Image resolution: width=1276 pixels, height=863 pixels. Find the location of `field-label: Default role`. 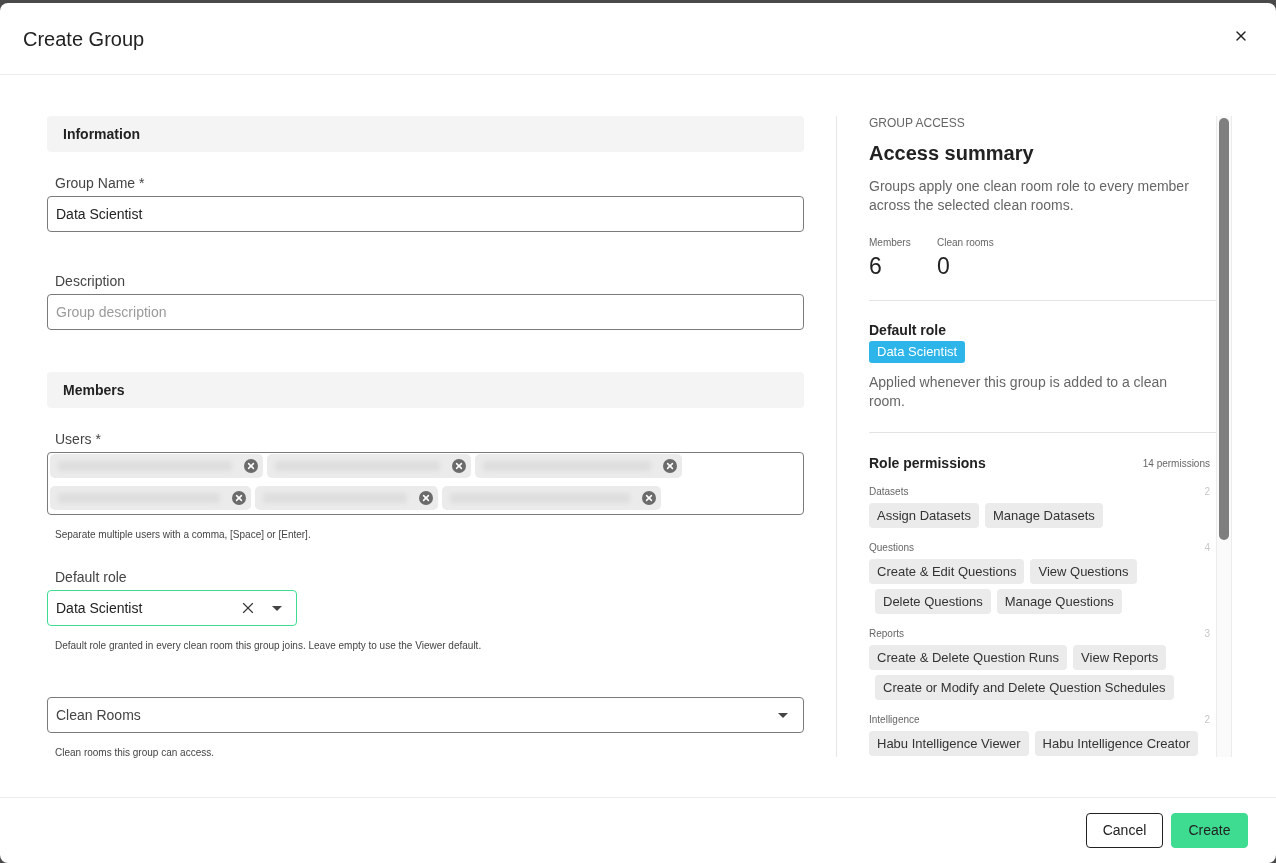

field-label: Default role is located at coordinates (91, 577).